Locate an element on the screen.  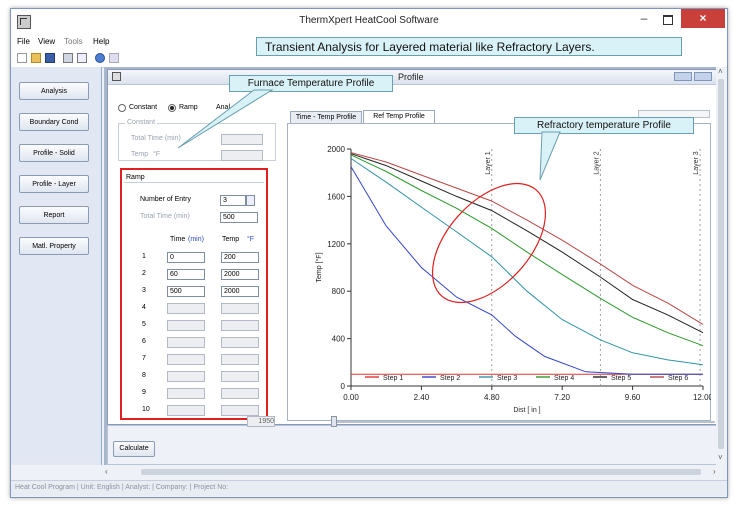
furnace-callout-pointer is located at coordinates (225, 119).